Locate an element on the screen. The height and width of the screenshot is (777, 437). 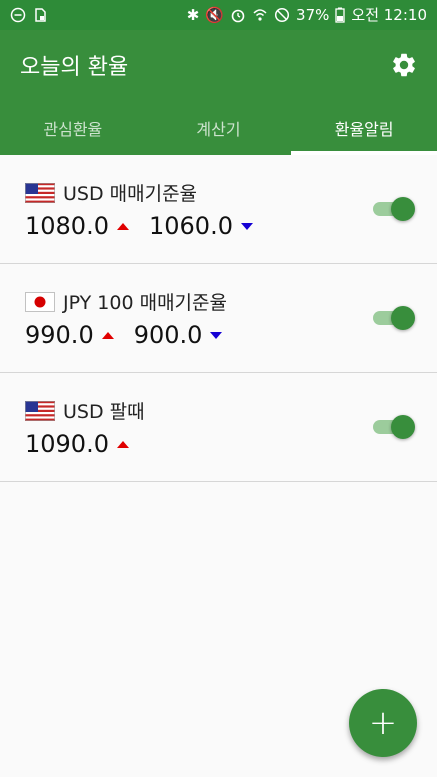
blocked-icon is located at coordinates (282, 15).